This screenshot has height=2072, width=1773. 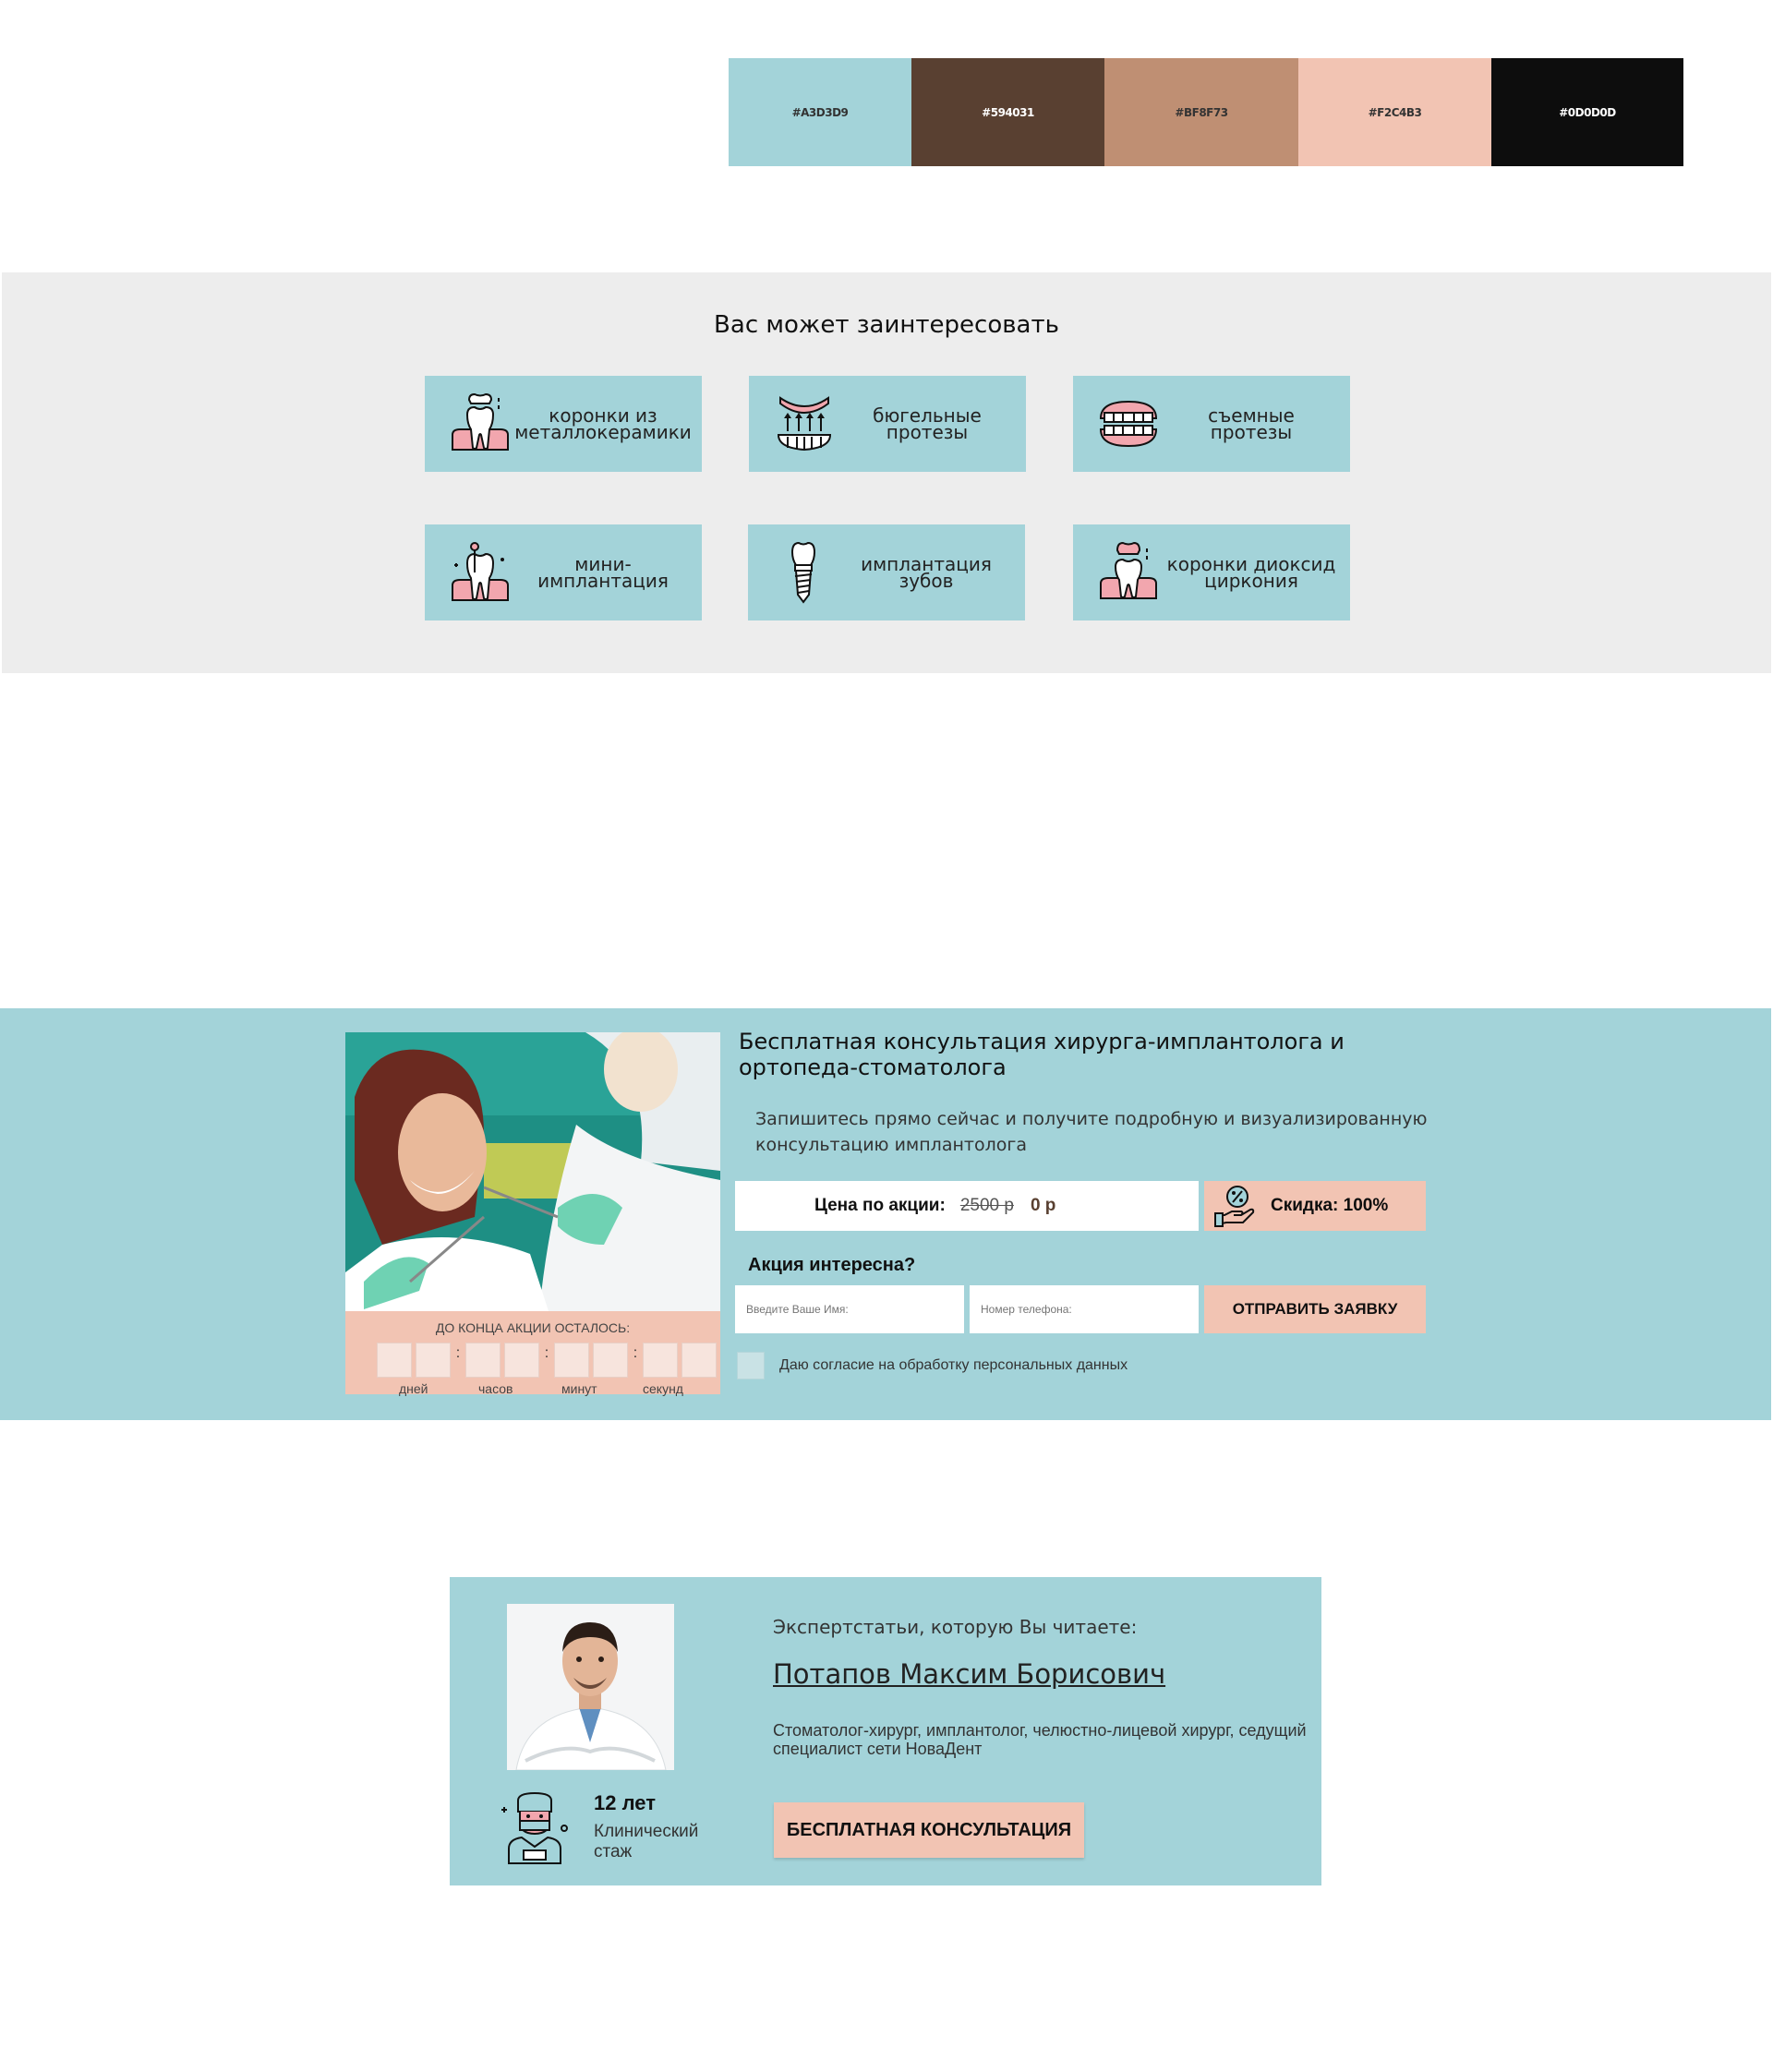 I want to click on service-card-clasp-prosthesis: бюгельные протезы, so click(x=887, y=424).